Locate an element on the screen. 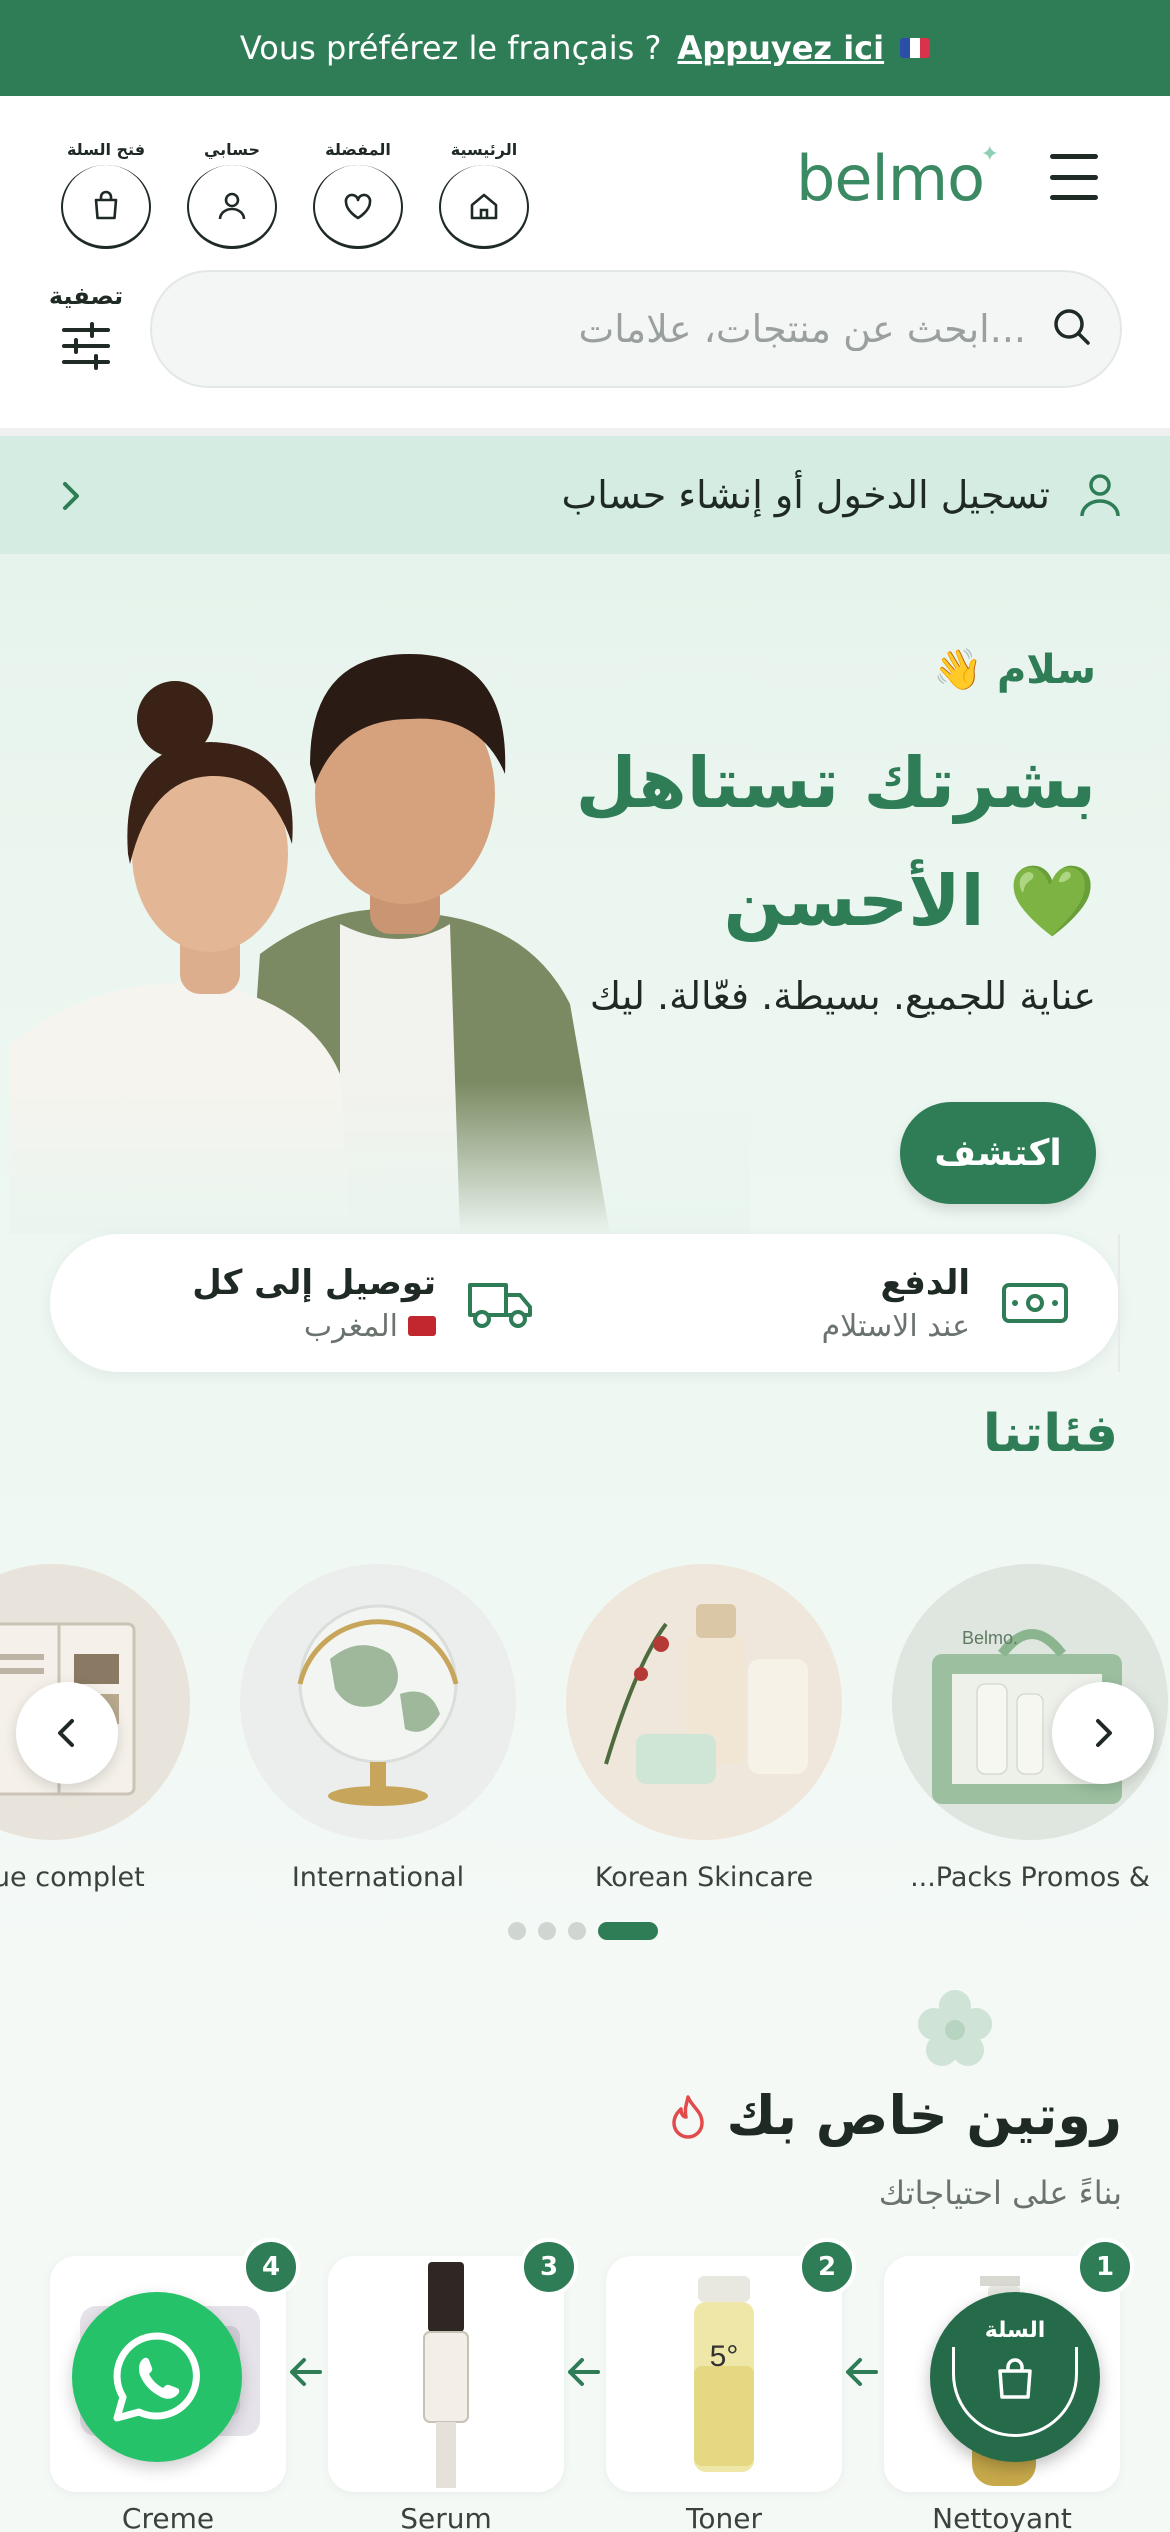 The height and width of the screenshot is (2532, 1170). language-banner: Vous préférez le français ? Appuyez ici is located at coordinates (585, 48).